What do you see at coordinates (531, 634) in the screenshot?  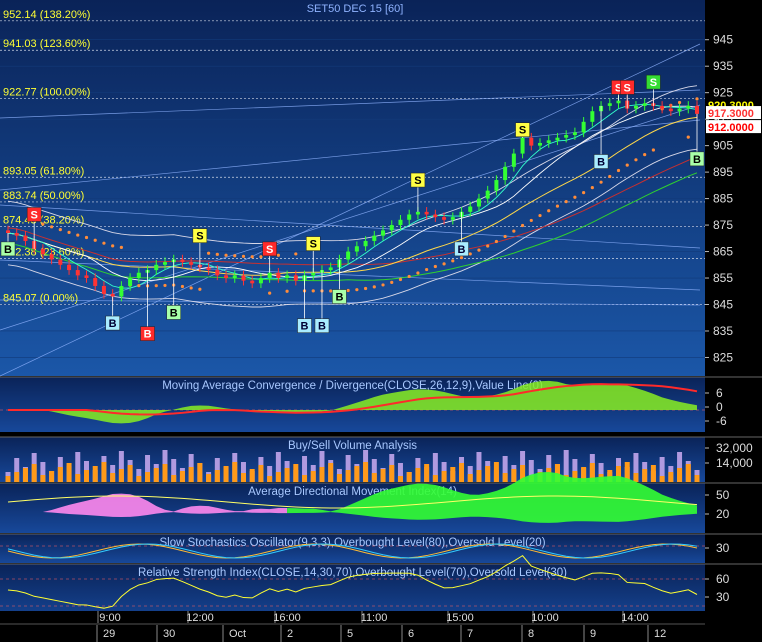 I see `x-date-label: 8` at bounding box center [531, 634].